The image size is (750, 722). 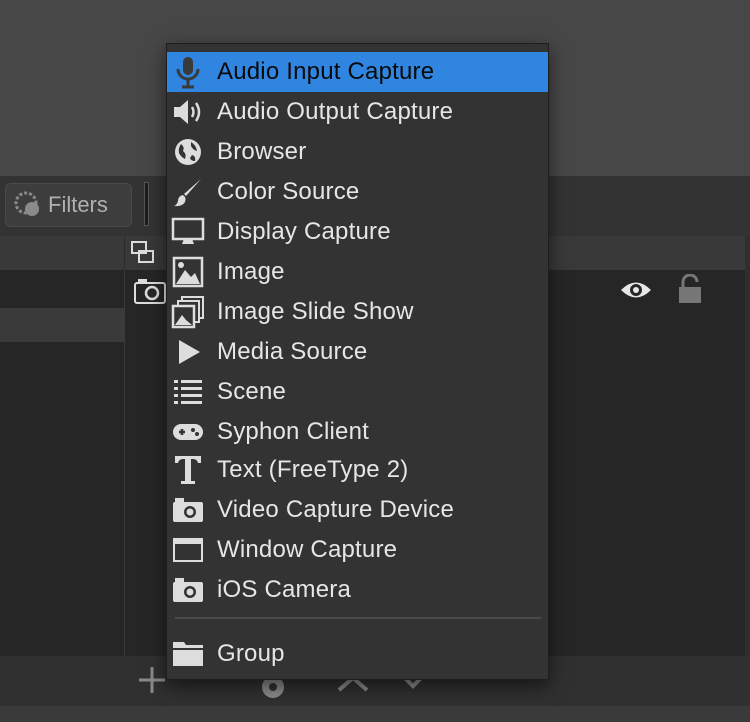 What do you see at coordinates (313, 469) in the screenshot?
I see `menu-item-label: Text (FreeType 2)` at bounding box center [313, 469].